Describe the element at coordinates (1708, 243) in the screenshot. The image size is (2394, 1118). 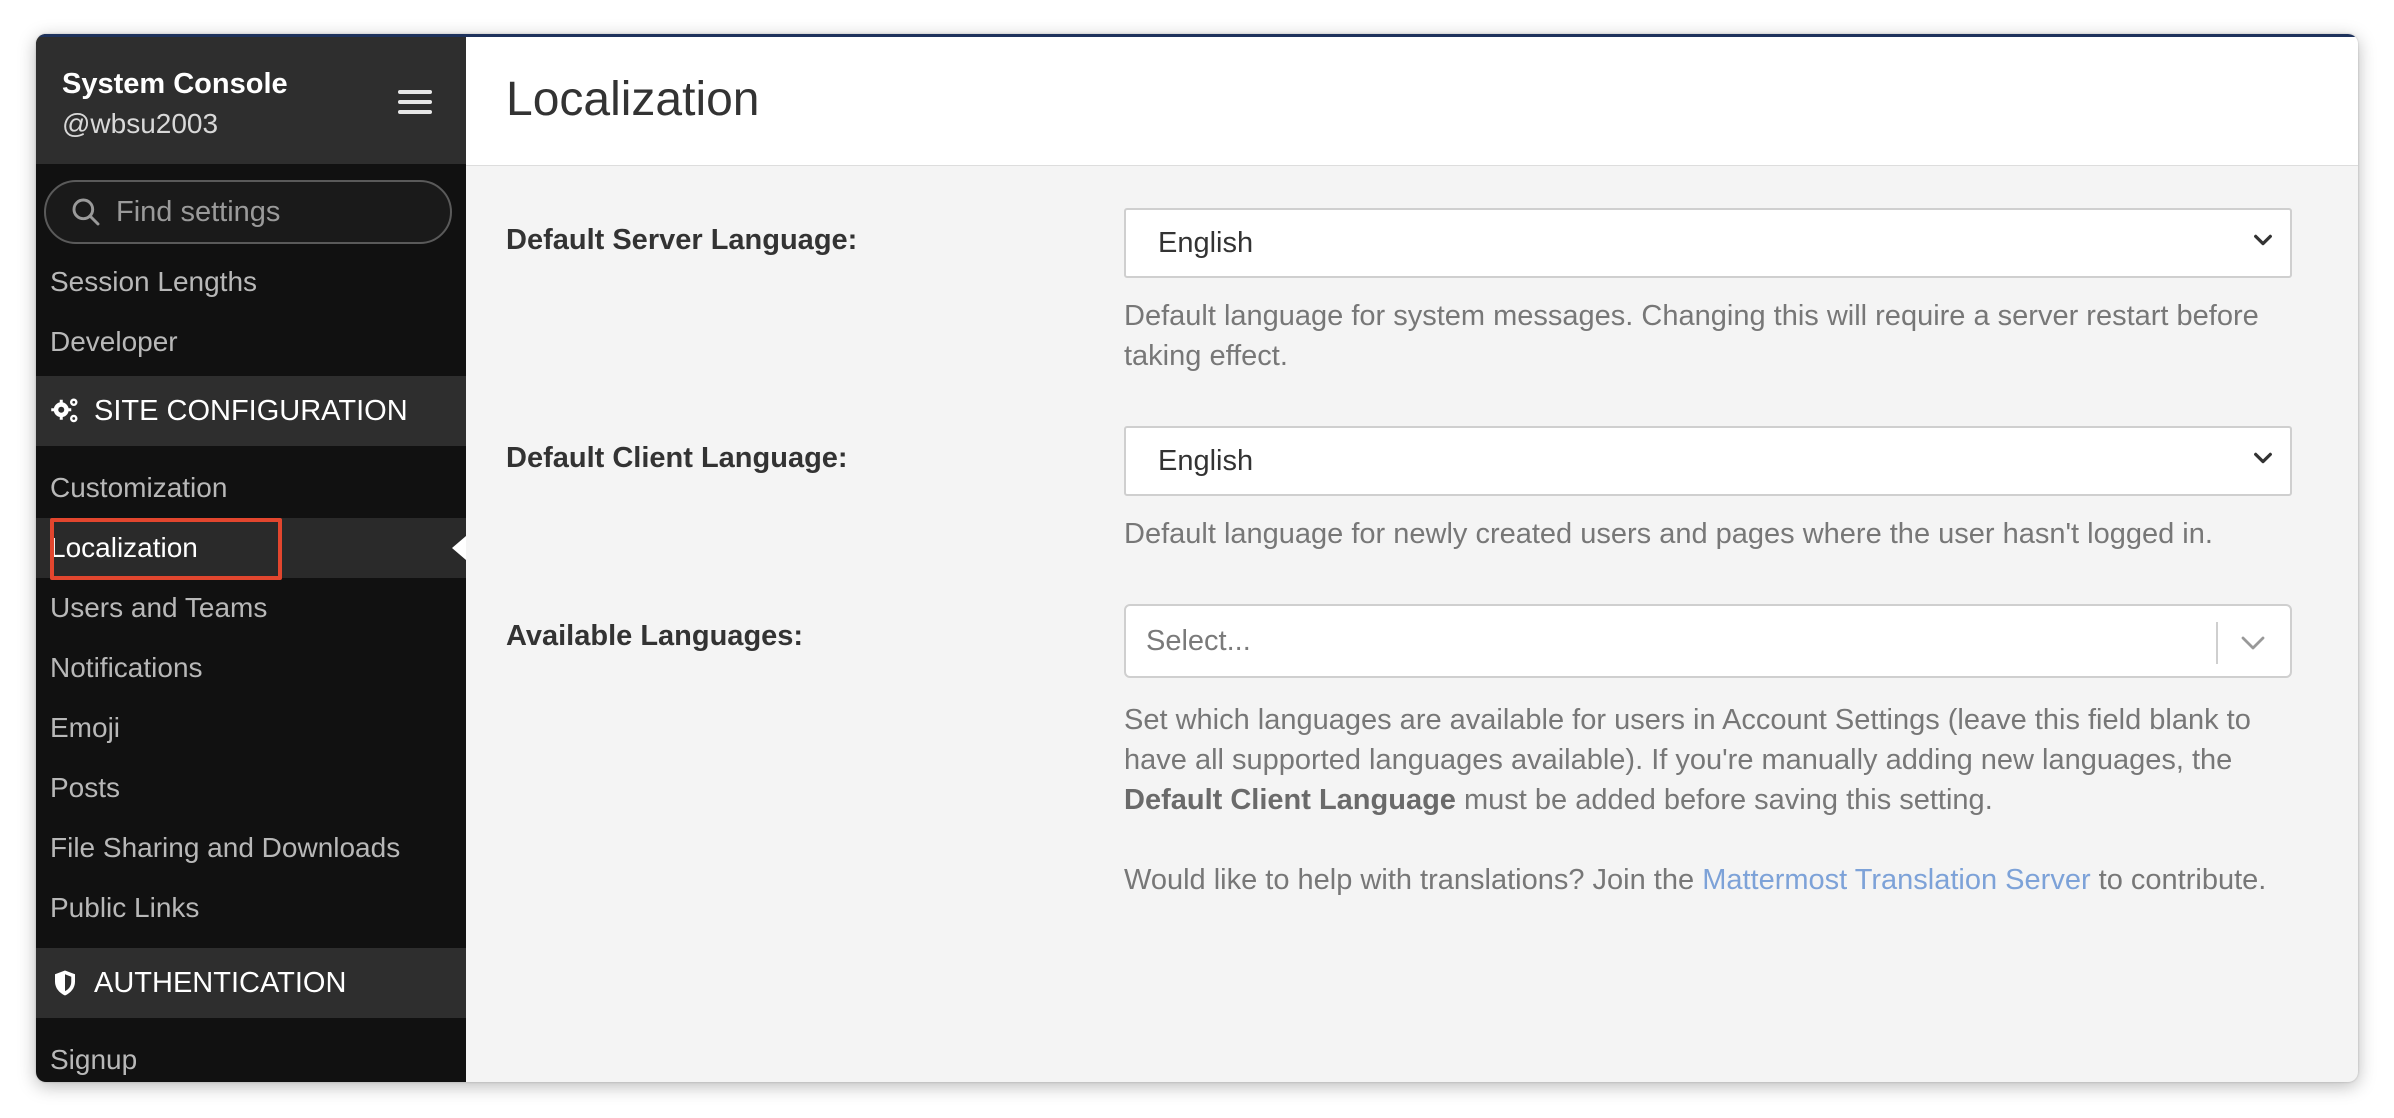
I see `default-server-language-select: English` at that location.